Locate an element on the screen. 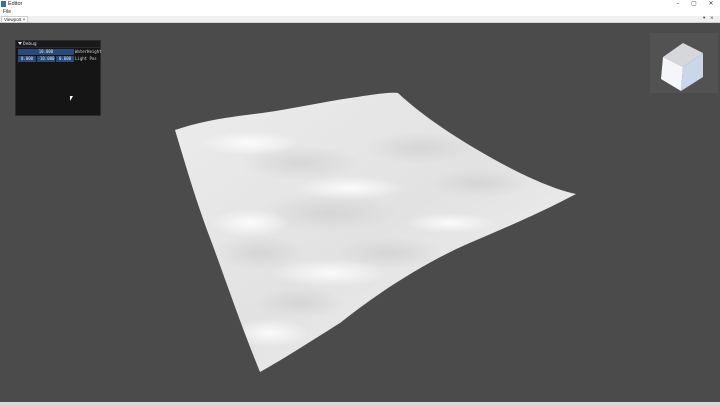  debug-panel-title: Debug is located at coordinates (30, 44).